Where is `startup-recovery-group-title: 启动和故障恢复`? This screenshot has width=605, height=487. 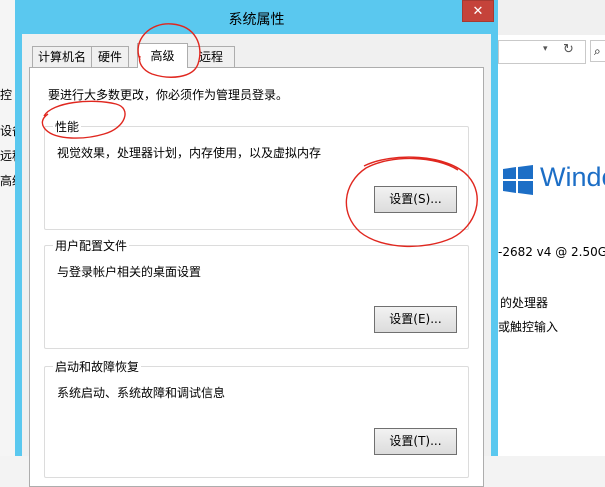
startup-recovery-group-title: 启动和故障恢复 is located at coordinates (97, 366).